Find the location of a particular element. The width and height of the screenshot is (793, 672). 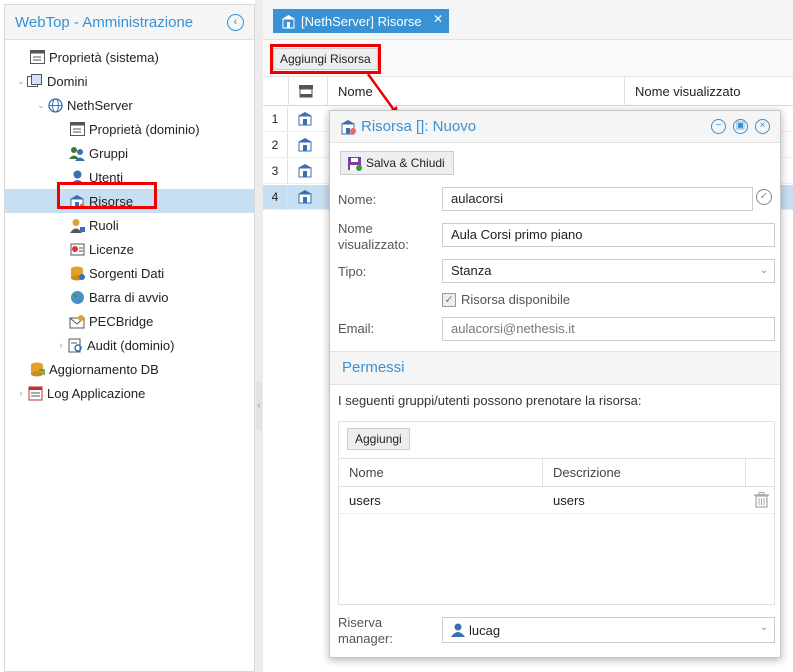

sidebar-item-domain-properties: Proprietà (dominio) is located at coordinates (129, 129).